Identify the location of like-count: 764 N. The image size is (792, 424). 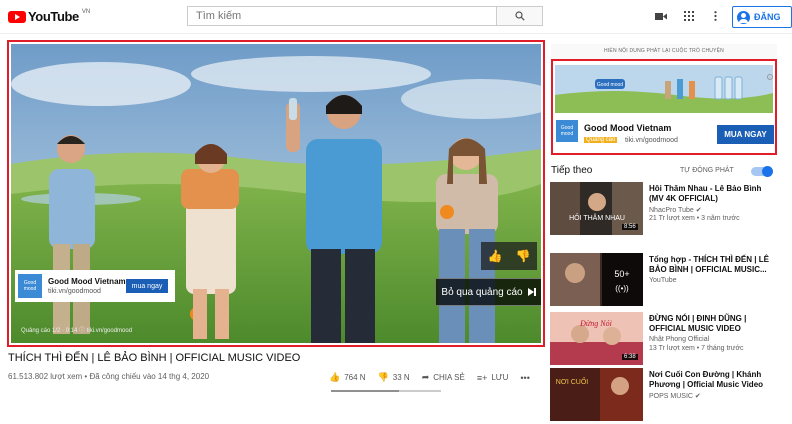
(355, 377).